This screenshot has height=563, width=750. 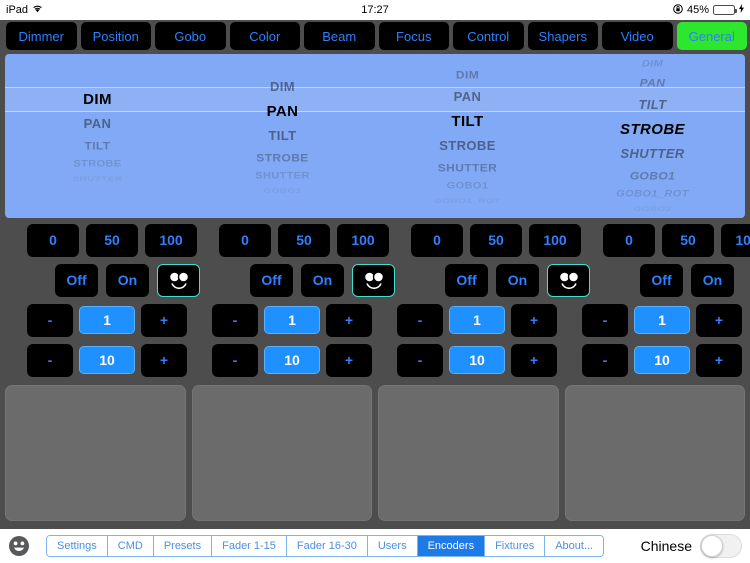 I want to click on picker-encoder-2: DIM PAN TILT STROBE SHUTTER GOBO1, so click(x=282, y=136).